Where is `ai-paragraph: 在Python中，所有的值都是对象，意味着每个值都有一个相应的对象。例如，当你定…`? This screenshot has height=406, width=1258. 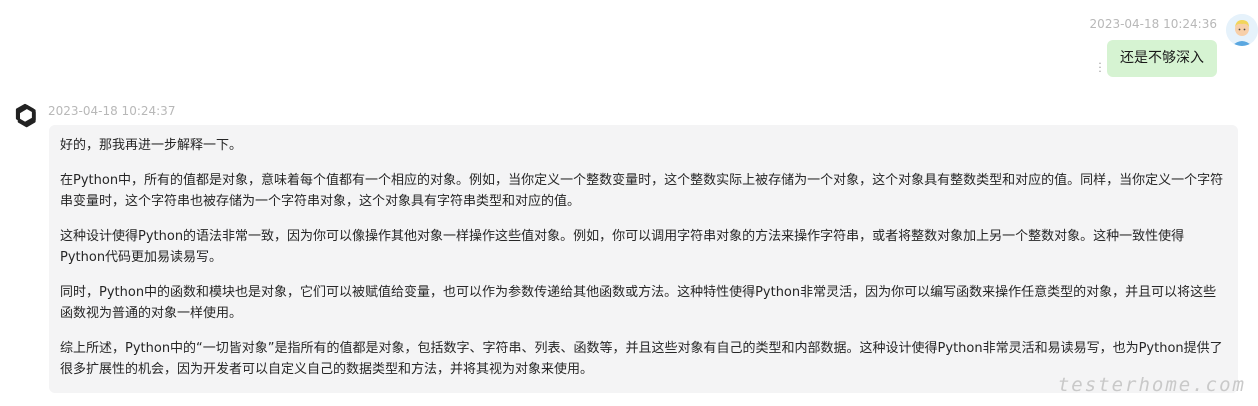 ai-paragraph: 在Python中，所有的值都是对象，意味着每个值都有一个相应的对象。例如，当你定… is located at coordinates (642, 191).